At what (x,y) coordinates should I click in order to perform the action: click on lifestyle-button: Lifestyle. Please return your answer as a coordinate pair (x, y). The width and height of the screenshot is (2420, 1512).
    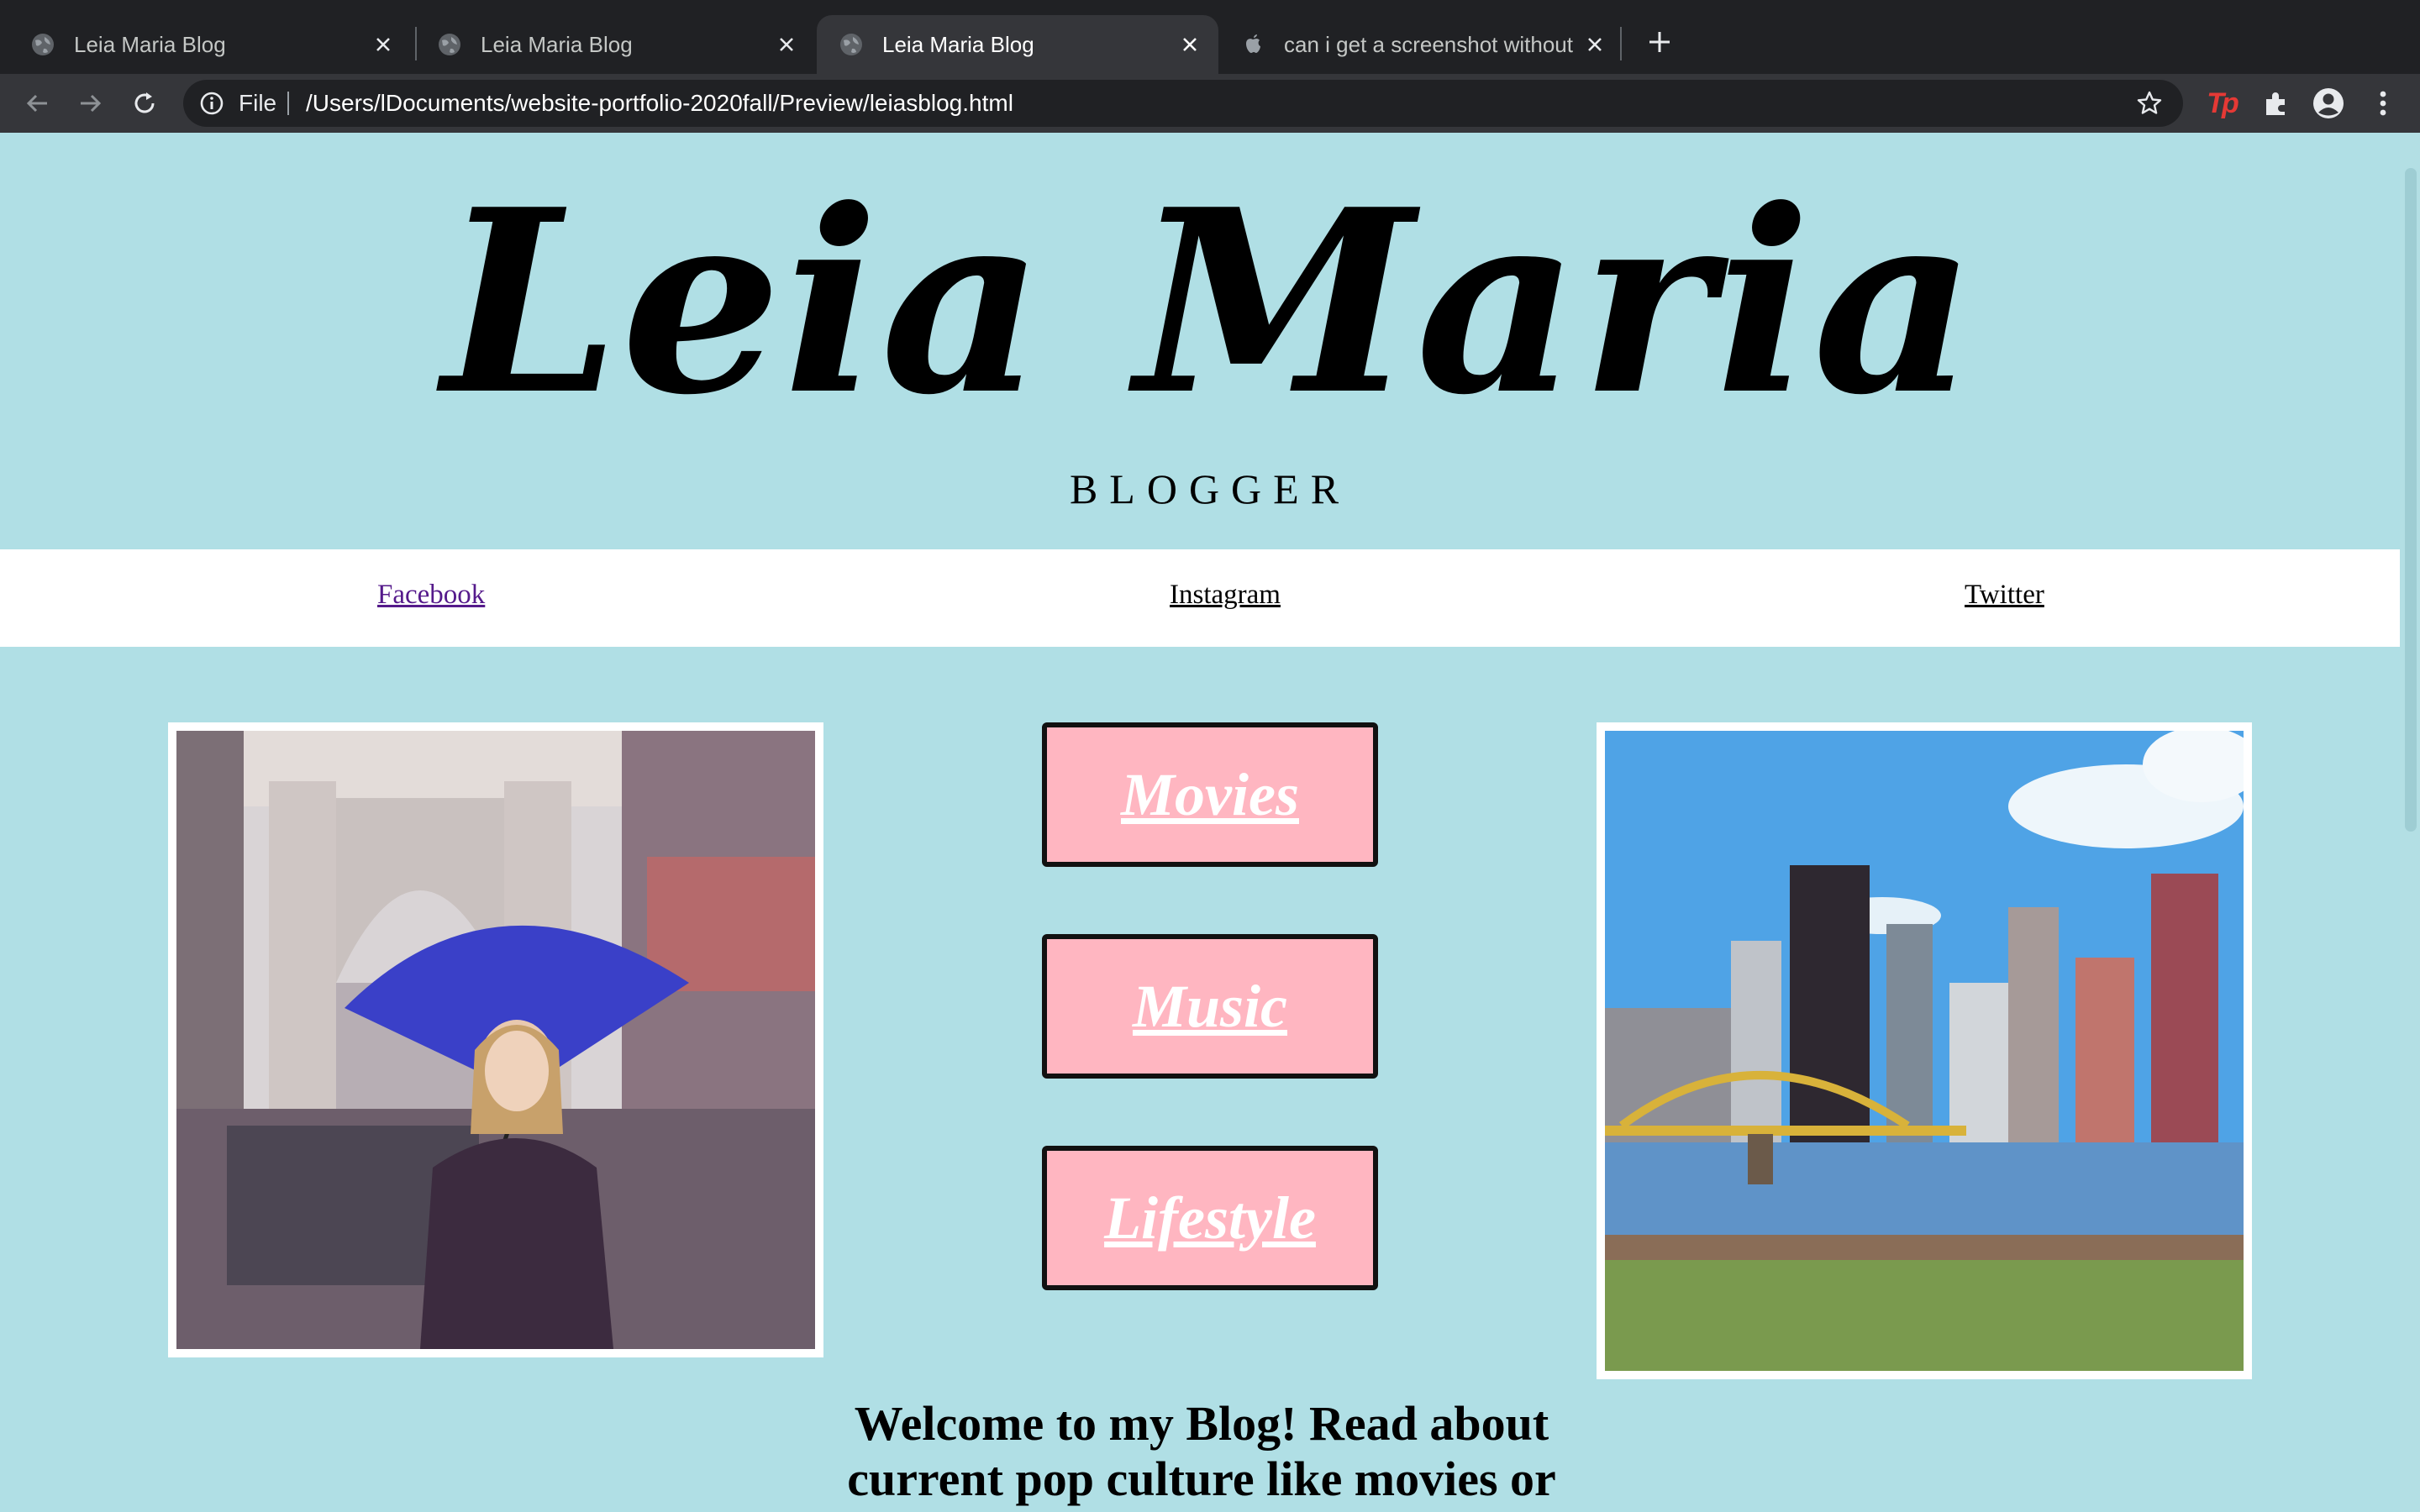
    Looking at the image, I should click on (1210, 1218).